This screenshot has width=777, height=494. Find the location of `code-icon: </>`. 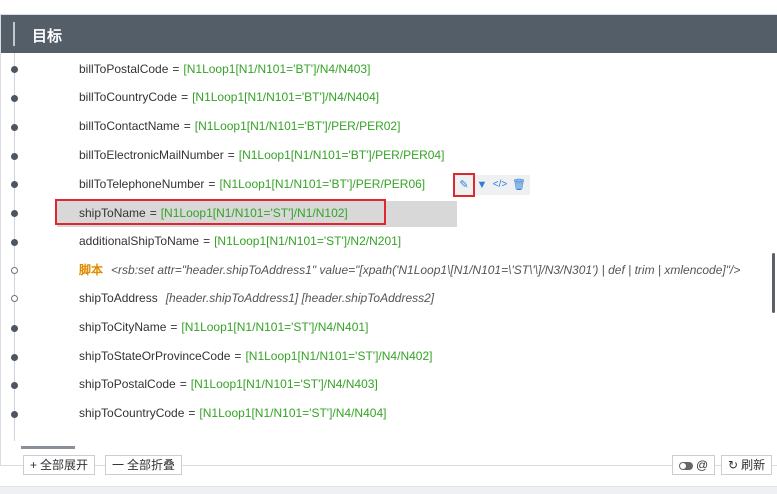

code-icon: </> is located at coordinates (500, 185).